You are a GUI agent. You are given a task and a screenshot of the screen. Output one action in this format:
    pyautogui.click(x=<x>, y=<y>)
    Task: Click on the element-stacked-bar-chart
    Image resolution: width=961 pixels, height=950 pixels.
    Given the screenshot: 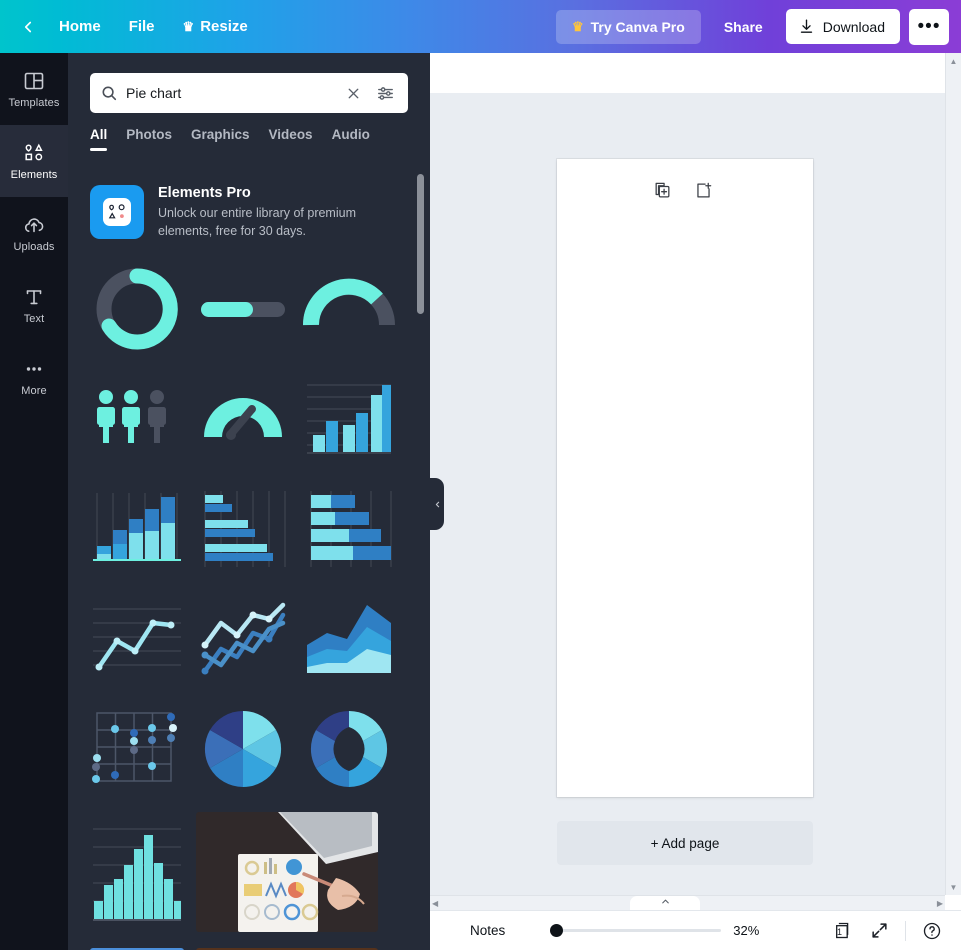 What is the action you would take?
    pyautogui.click(x=349, y=529)
    